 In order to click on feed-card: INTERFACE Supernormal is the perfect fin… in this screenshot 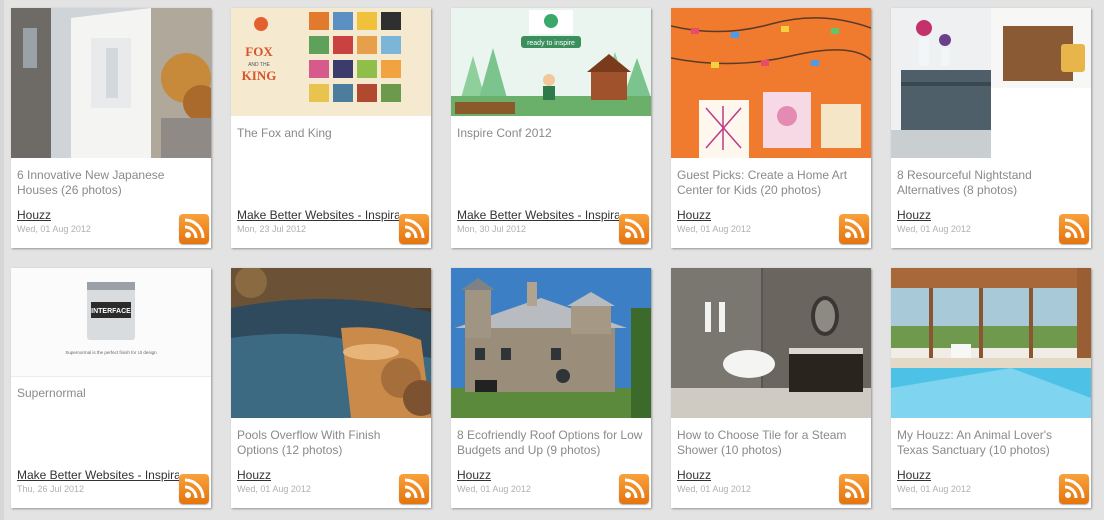, I will do `click(111, 388)`.